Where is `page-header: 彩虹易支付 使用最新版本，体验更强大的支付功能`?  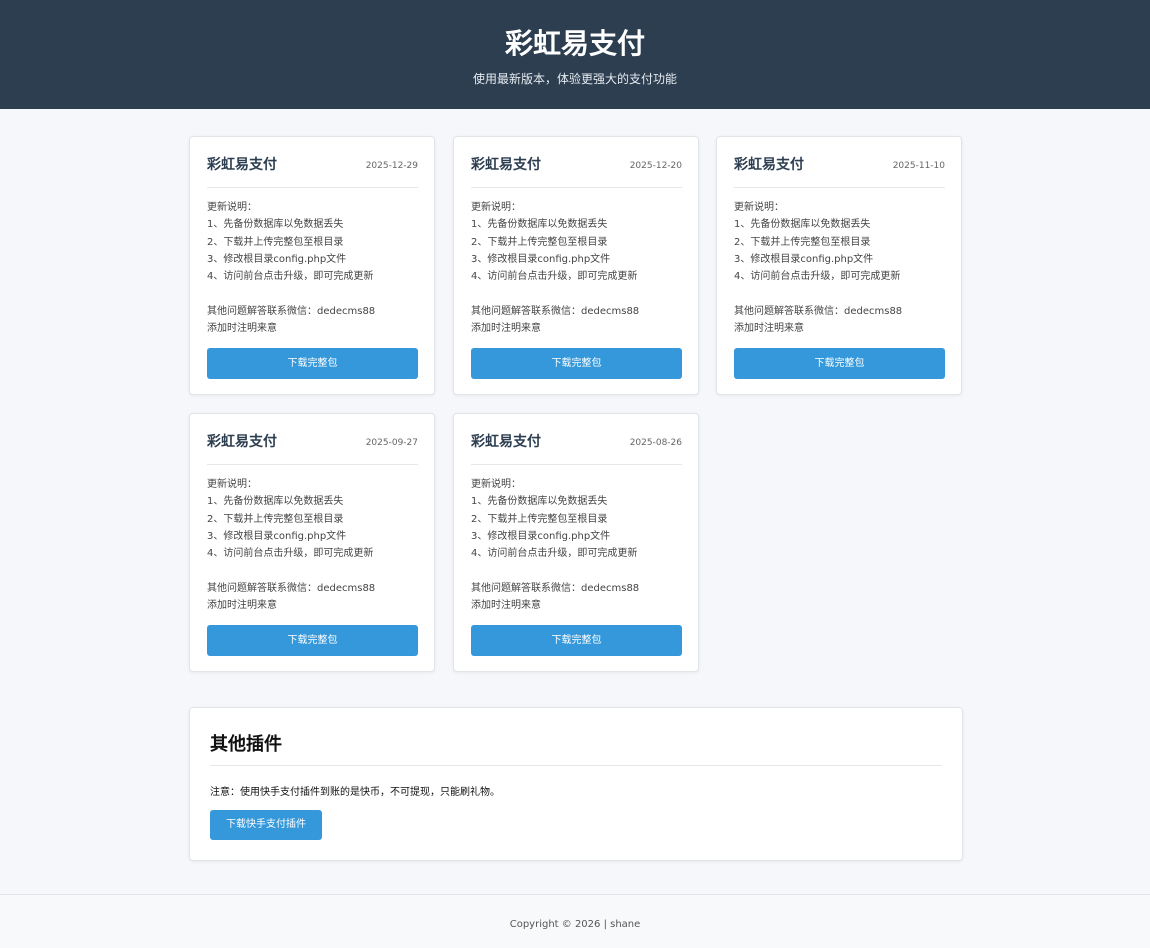
page-header: 彩虹易支付 使用最新版本，体验更强大的支付功能 is located at coordinates (575, 54).